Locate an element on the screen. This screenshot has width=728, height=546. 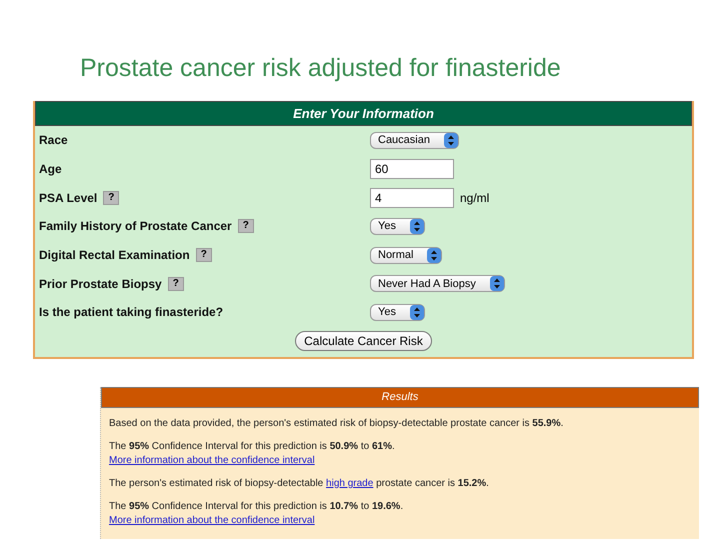
field-label: Is the patient taking finasteride? is located at coordinates (131, 312).